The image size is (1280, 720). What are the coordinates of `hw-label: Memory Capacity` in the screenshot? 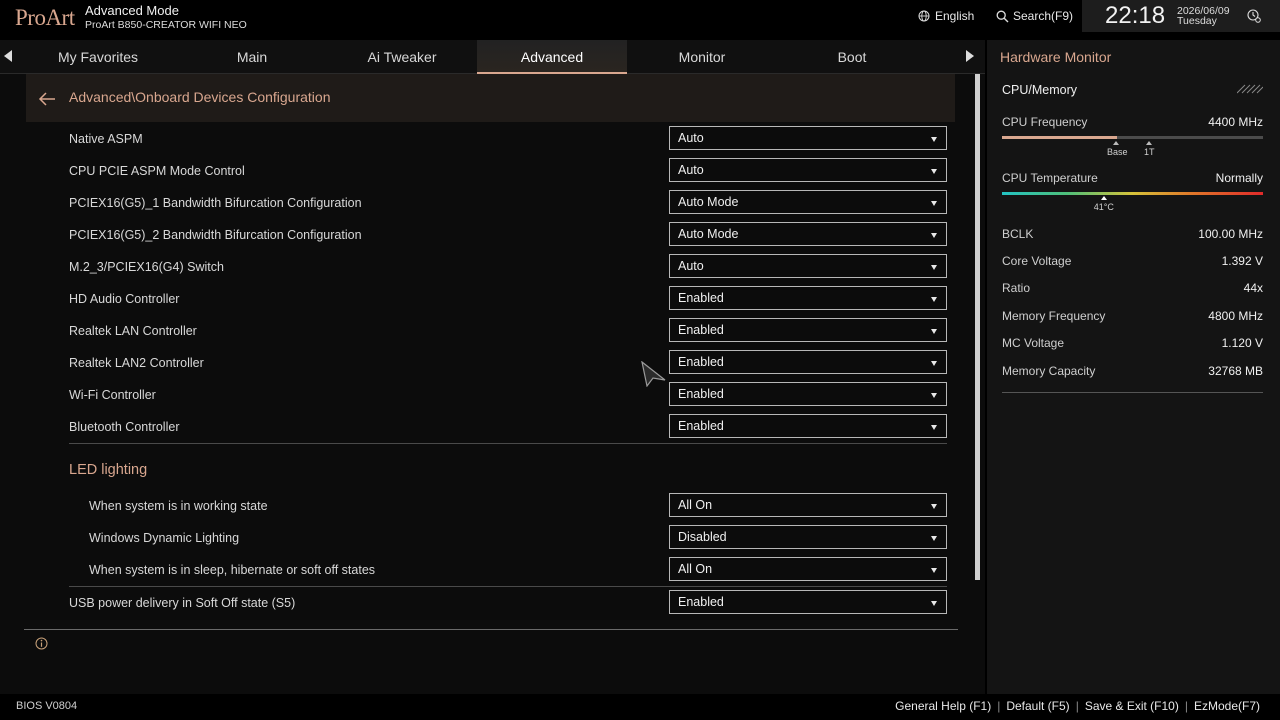 It's located at (1049, 371).